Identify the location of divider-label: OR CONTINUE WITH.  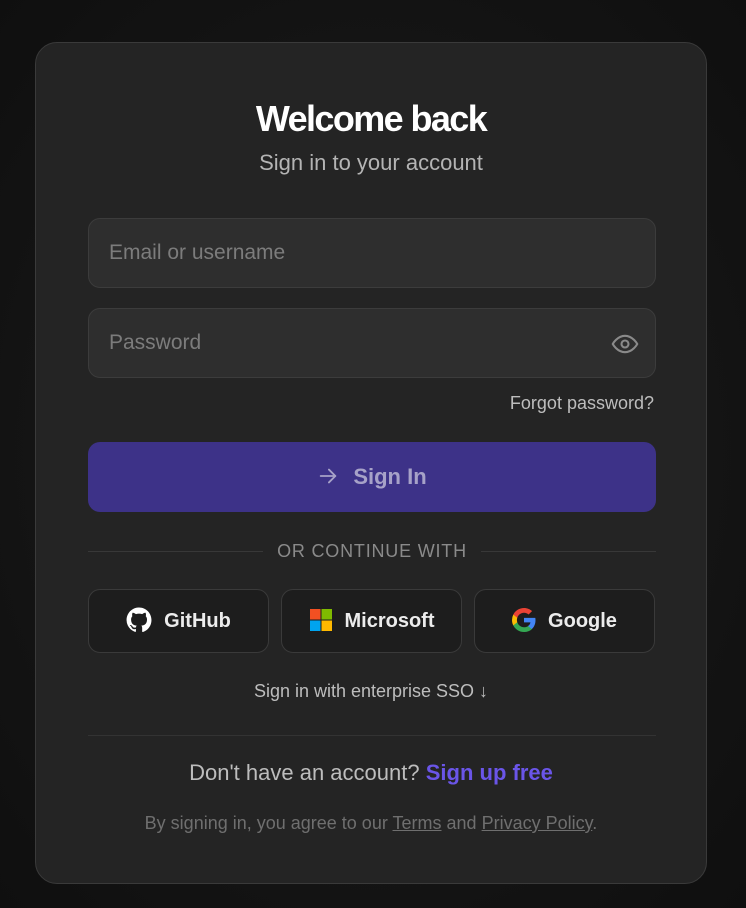
(372, 550).